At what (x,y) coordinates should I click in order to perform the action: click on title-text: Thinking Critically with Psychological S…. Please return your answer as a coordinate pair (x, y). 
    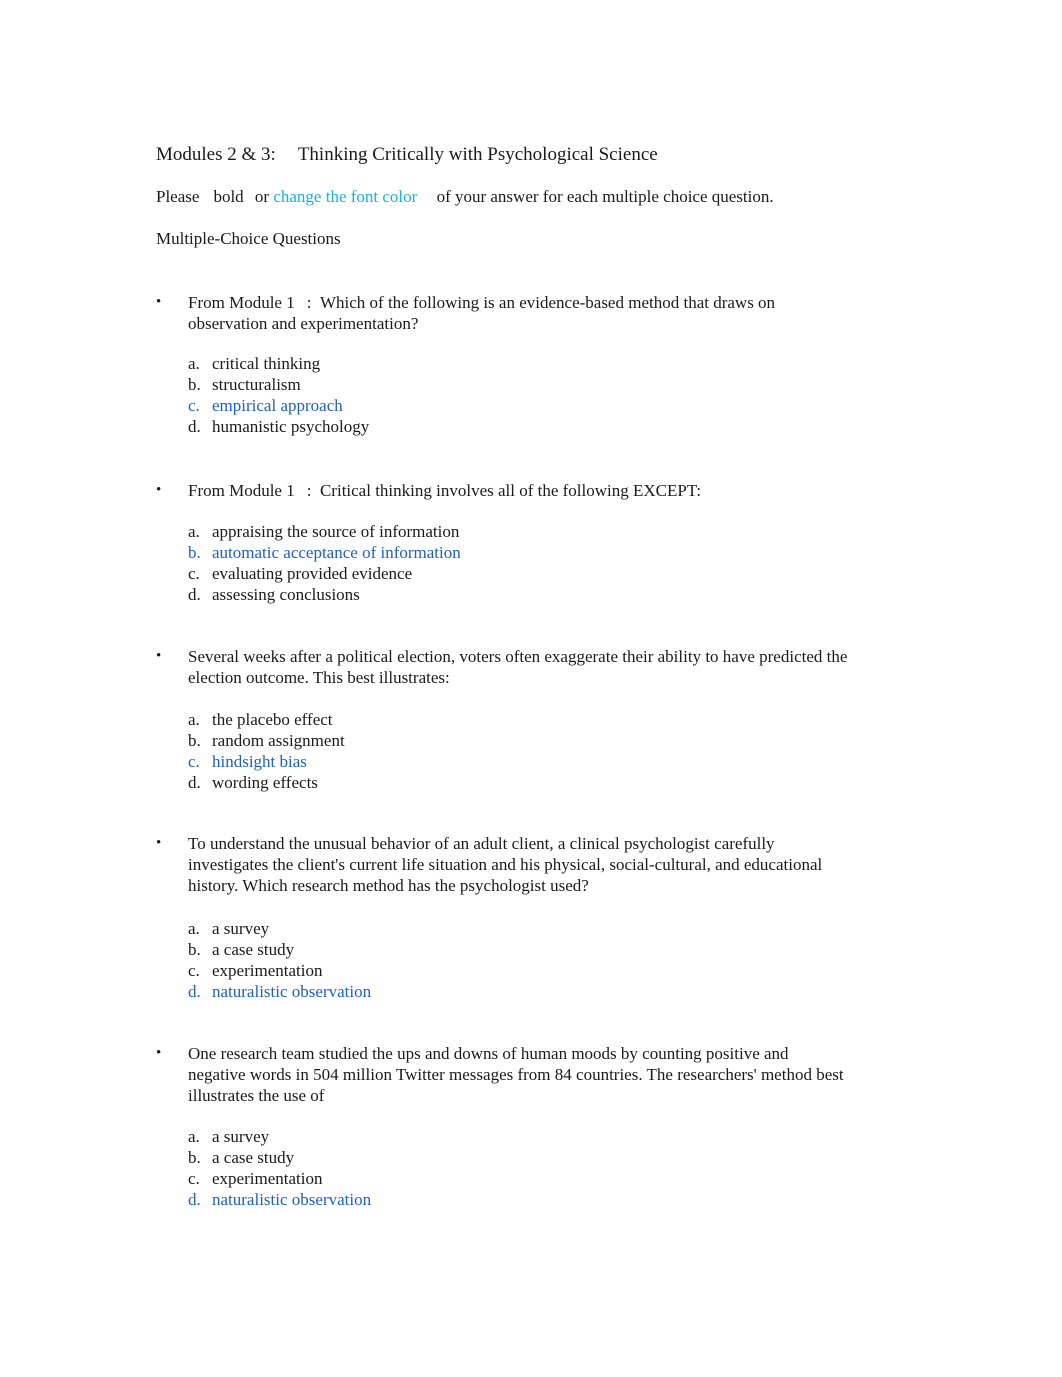
    Looking at the image, I should click on (477, 154).